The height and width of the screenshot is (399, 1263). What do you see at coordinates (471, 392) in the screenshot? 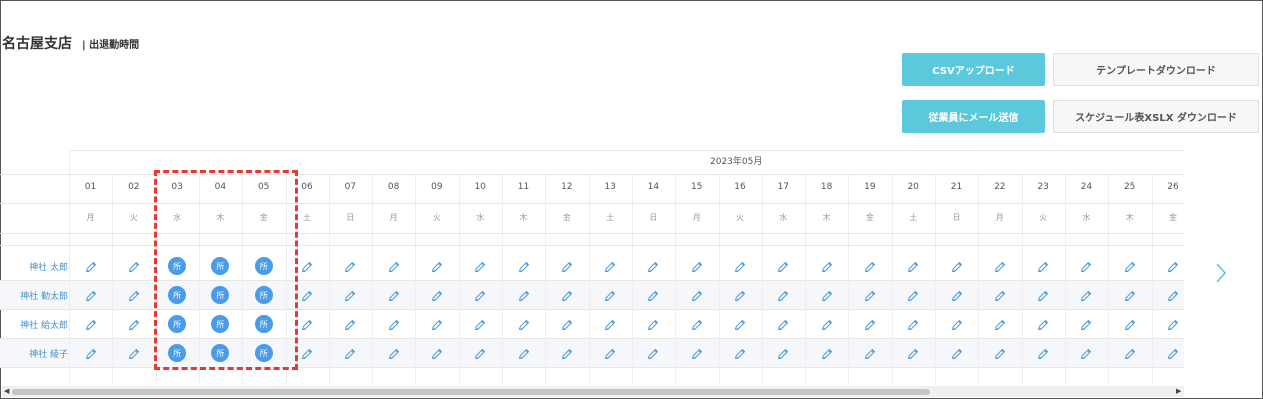
I see `scrollbar-thumb` at bounding box center [471, 392].